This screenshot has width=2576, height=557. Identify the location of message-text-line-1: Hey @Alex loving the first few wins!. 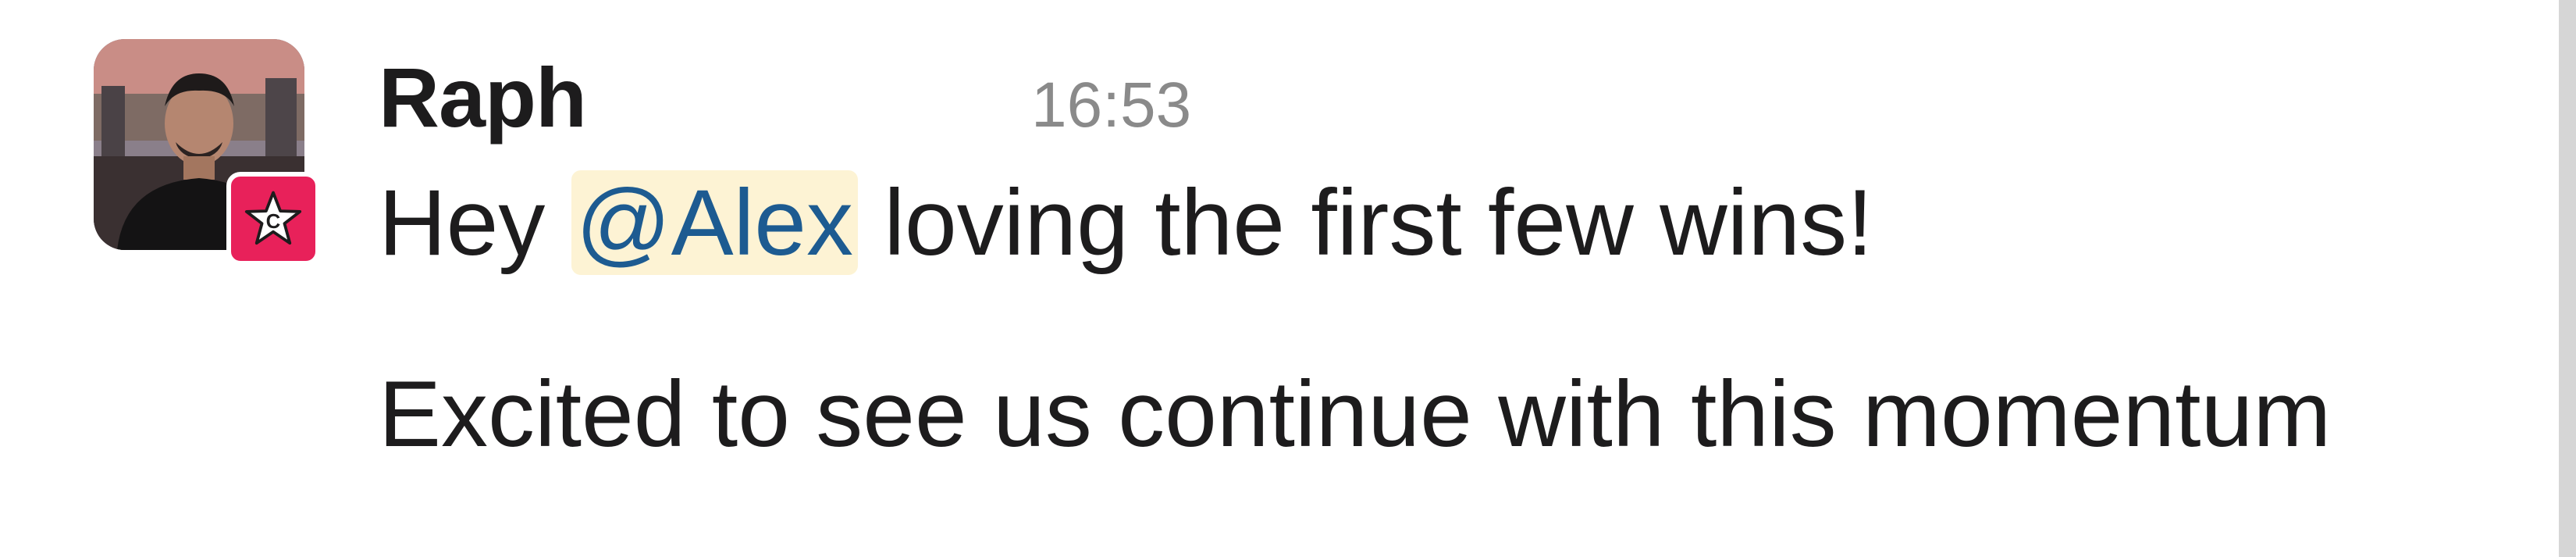
(1126, 222).